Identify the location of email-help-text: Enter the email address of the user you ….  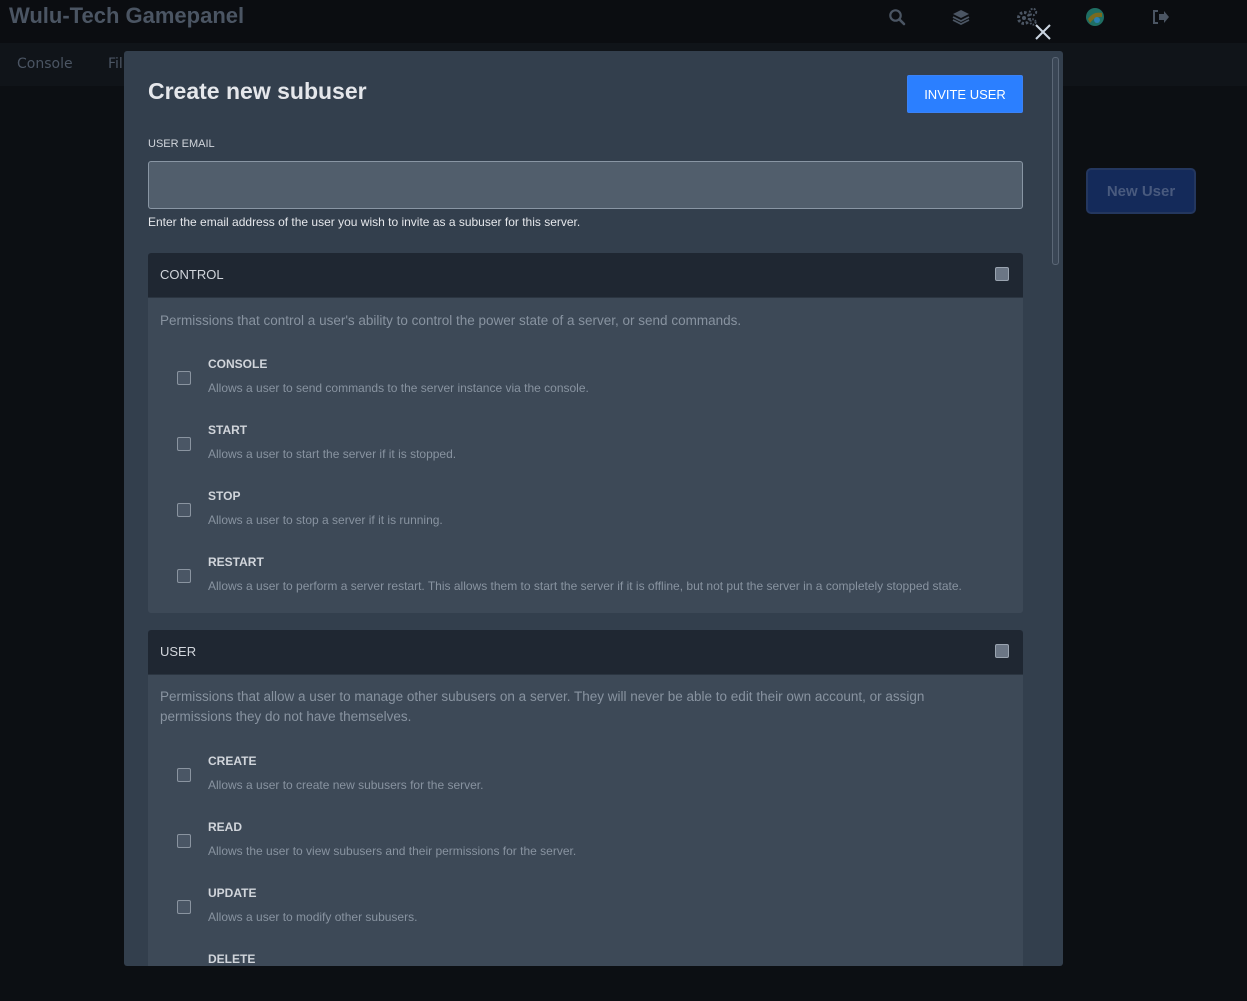
(364, 222).